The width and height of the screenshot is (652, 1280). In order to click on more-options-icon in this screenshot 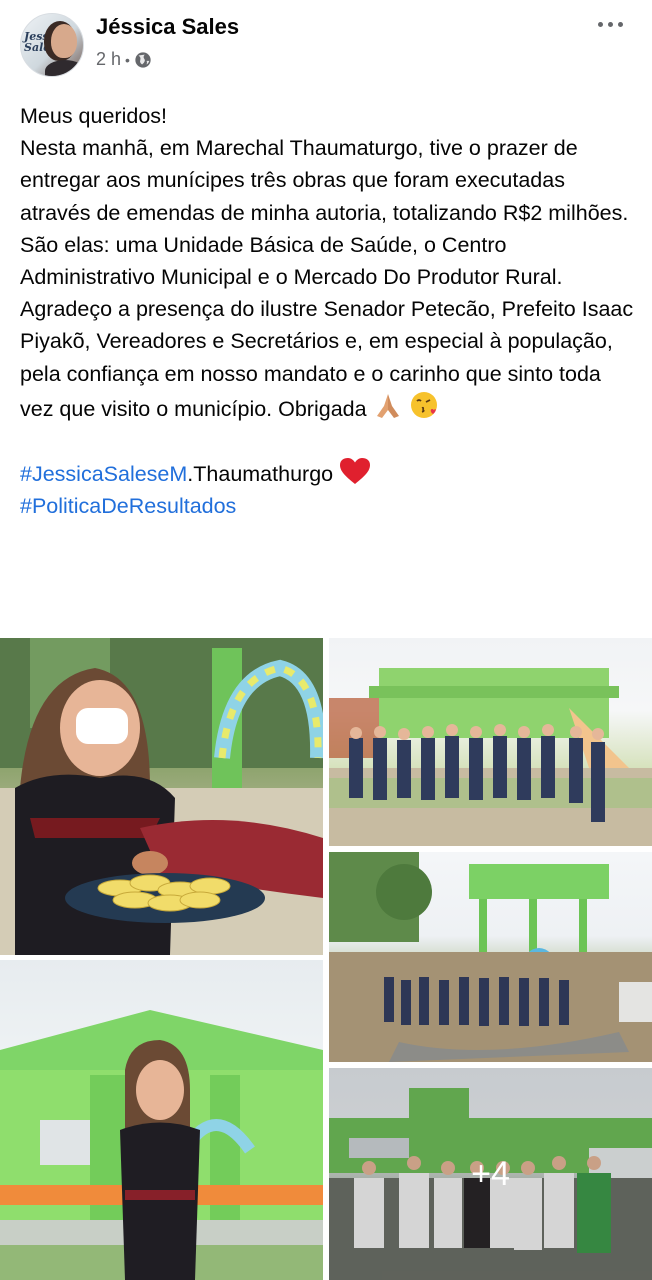, I will do `click(610, 24)`.